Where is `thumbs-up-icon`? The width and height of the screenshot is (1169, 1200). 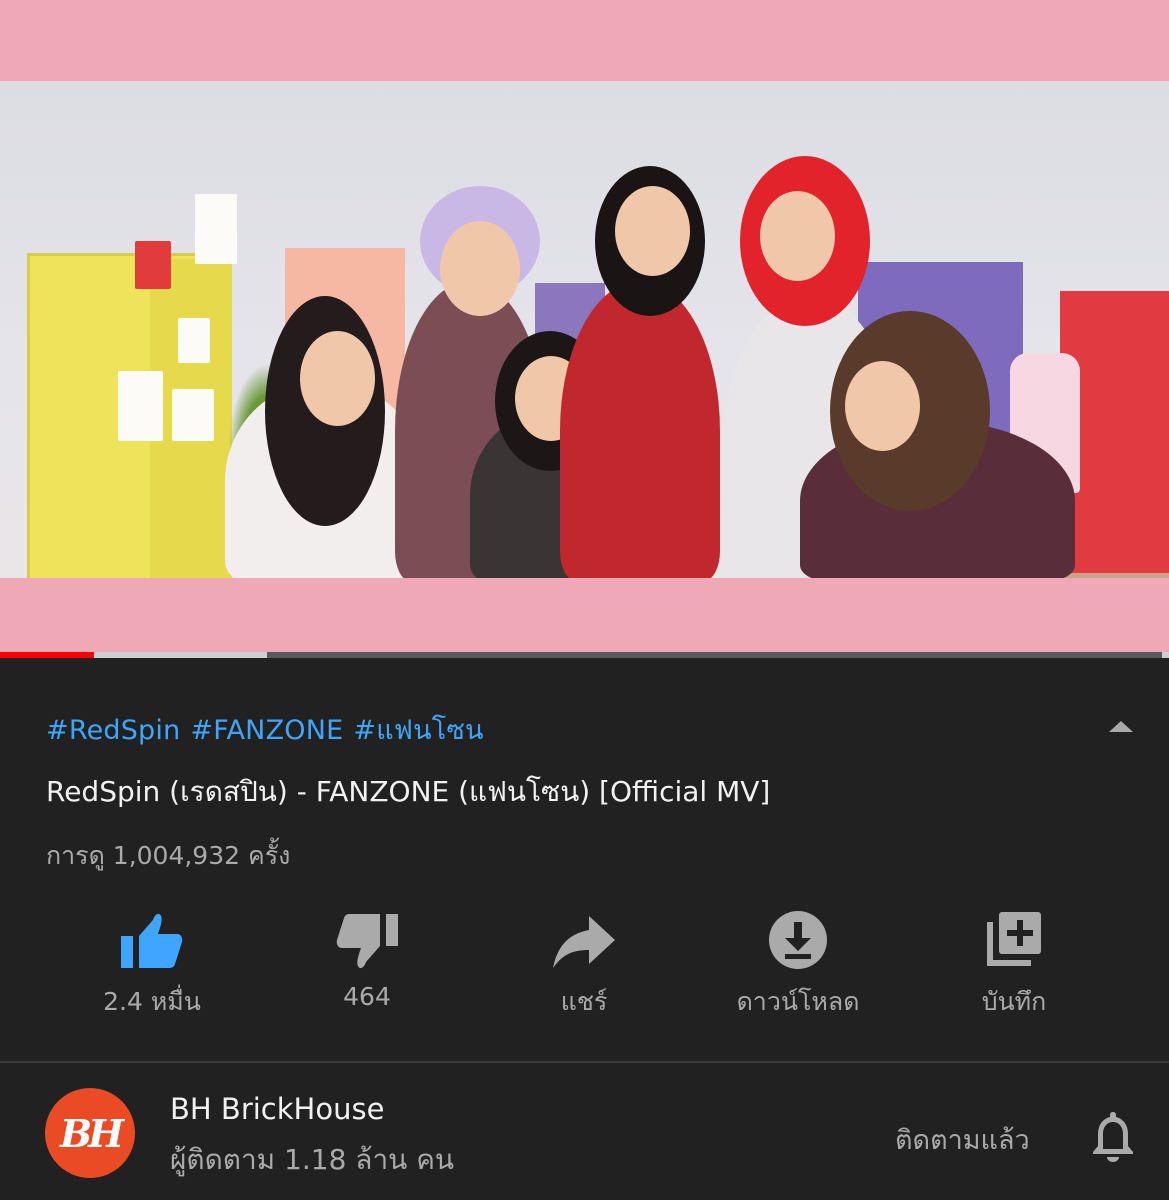 thumbs-up-icon is located at coordinates (152, 940).